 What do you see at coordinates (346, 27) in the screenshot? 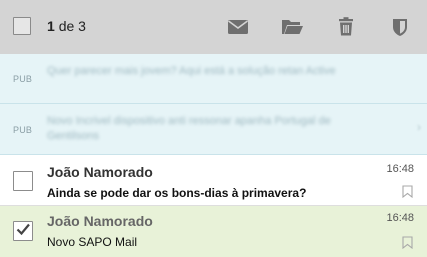
I see `trash-icon` at bounding box center [346, 27].